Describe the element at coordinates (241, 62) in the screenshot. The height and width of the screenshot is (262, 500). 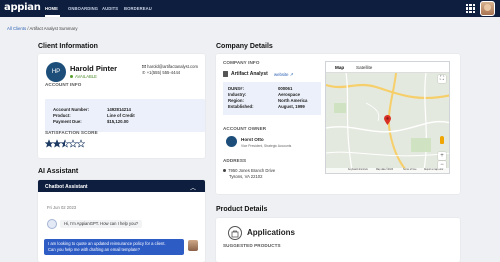
I see `company-info-label: COMPANY INFO` at that location.